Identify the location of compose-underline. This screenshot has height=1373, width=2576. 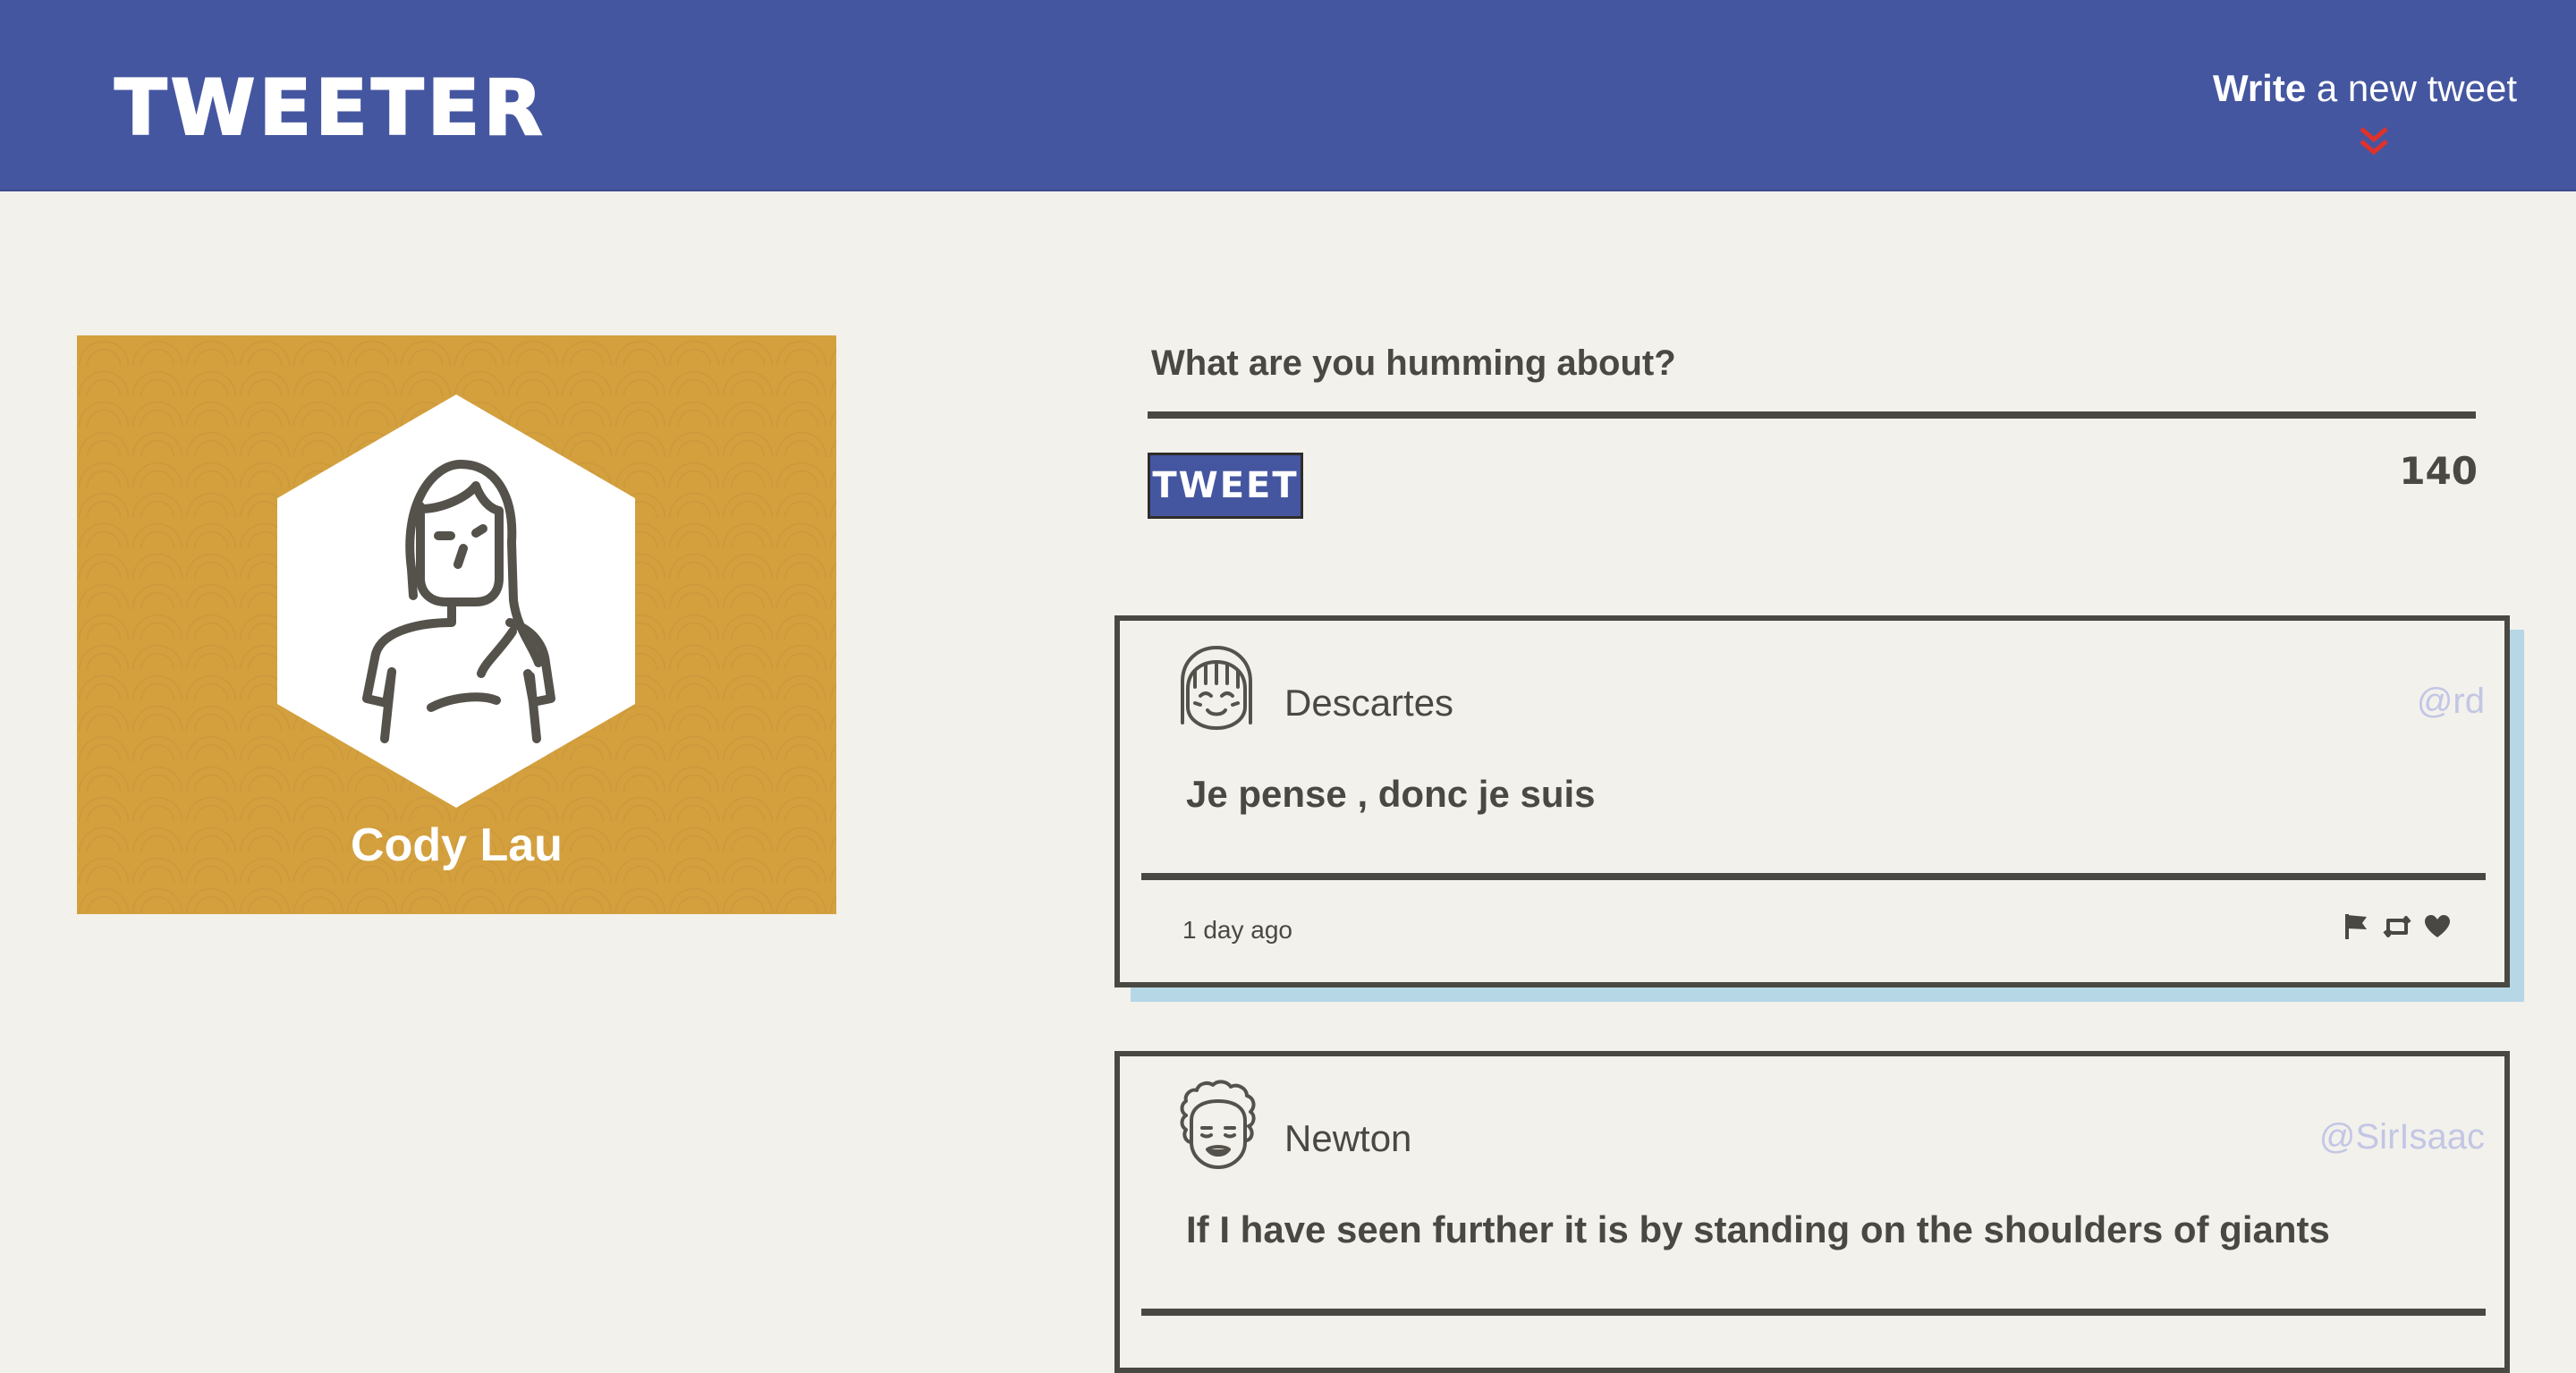
(1812, 415).